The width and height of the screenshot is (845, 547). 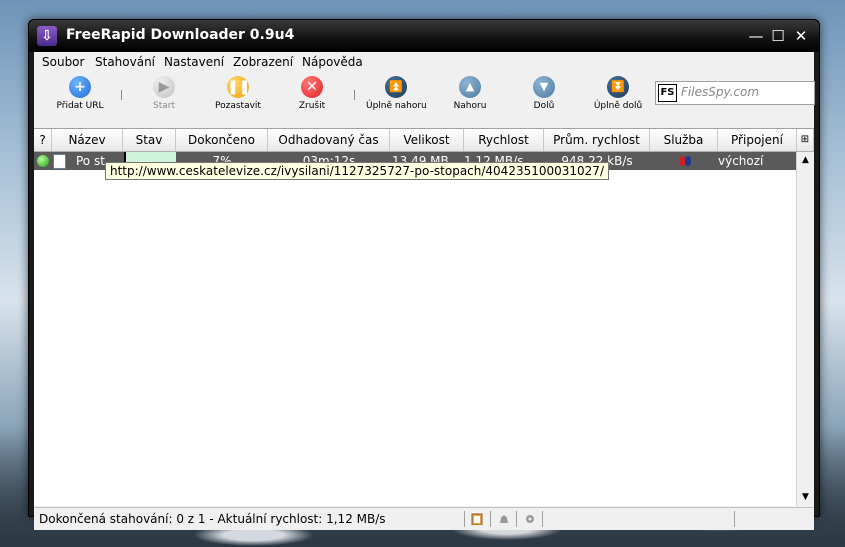 I want to click on move-up-label: Nahoru, so click(x=470, y=106).